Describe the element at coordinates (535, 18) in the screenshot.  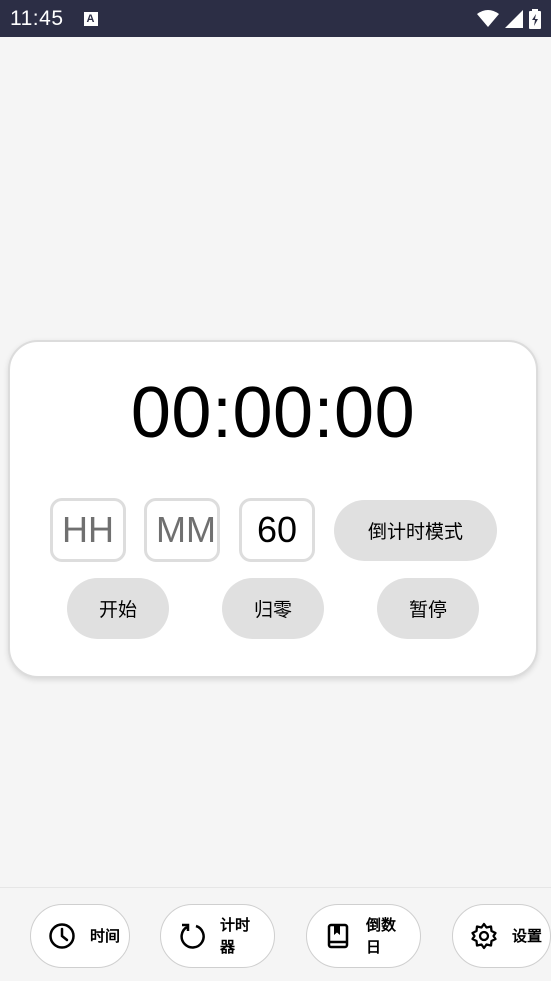
I see `battery-icon` at that location.